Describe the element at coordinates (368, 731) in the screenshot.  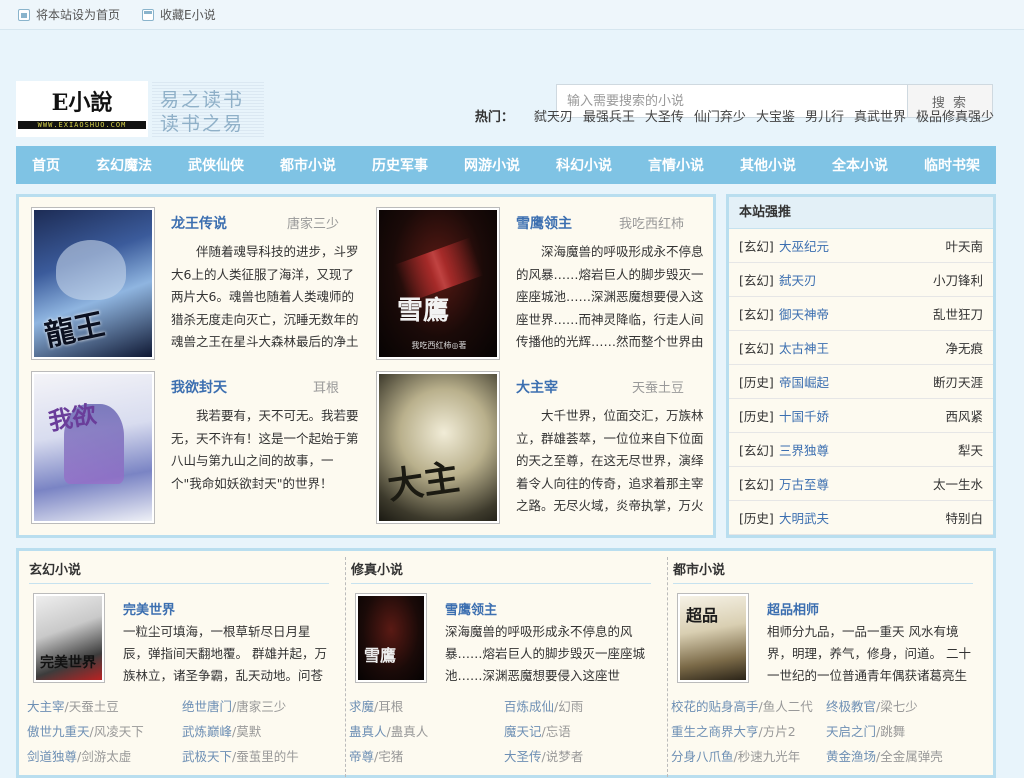
I see `category-link-book: 蛊真人` at that location.